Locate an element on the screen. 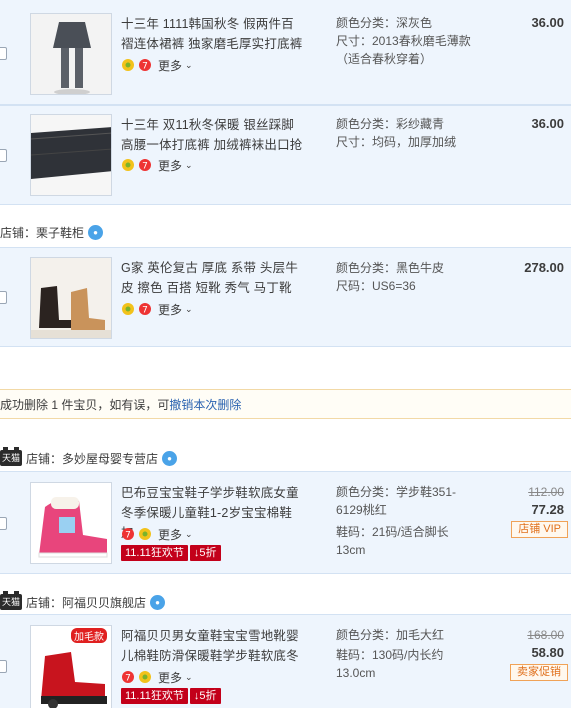 Image resolution: width=571 pixels, height=708 pixels. shop-header: 店铺： 栗子鞋柜 ● is located at coordinates (52, 232).